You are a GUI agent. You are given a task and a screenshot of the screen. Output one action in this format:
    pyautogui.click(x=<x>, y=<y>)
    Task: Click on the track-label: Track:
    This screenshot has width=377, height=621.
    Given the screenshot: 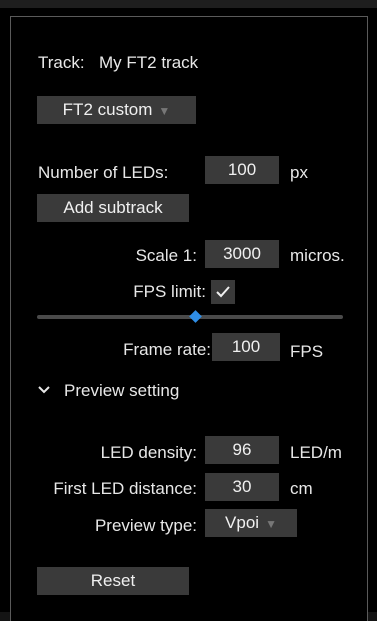 What is the action you would take?
    pyautogui.click(x=61, y=62)
    